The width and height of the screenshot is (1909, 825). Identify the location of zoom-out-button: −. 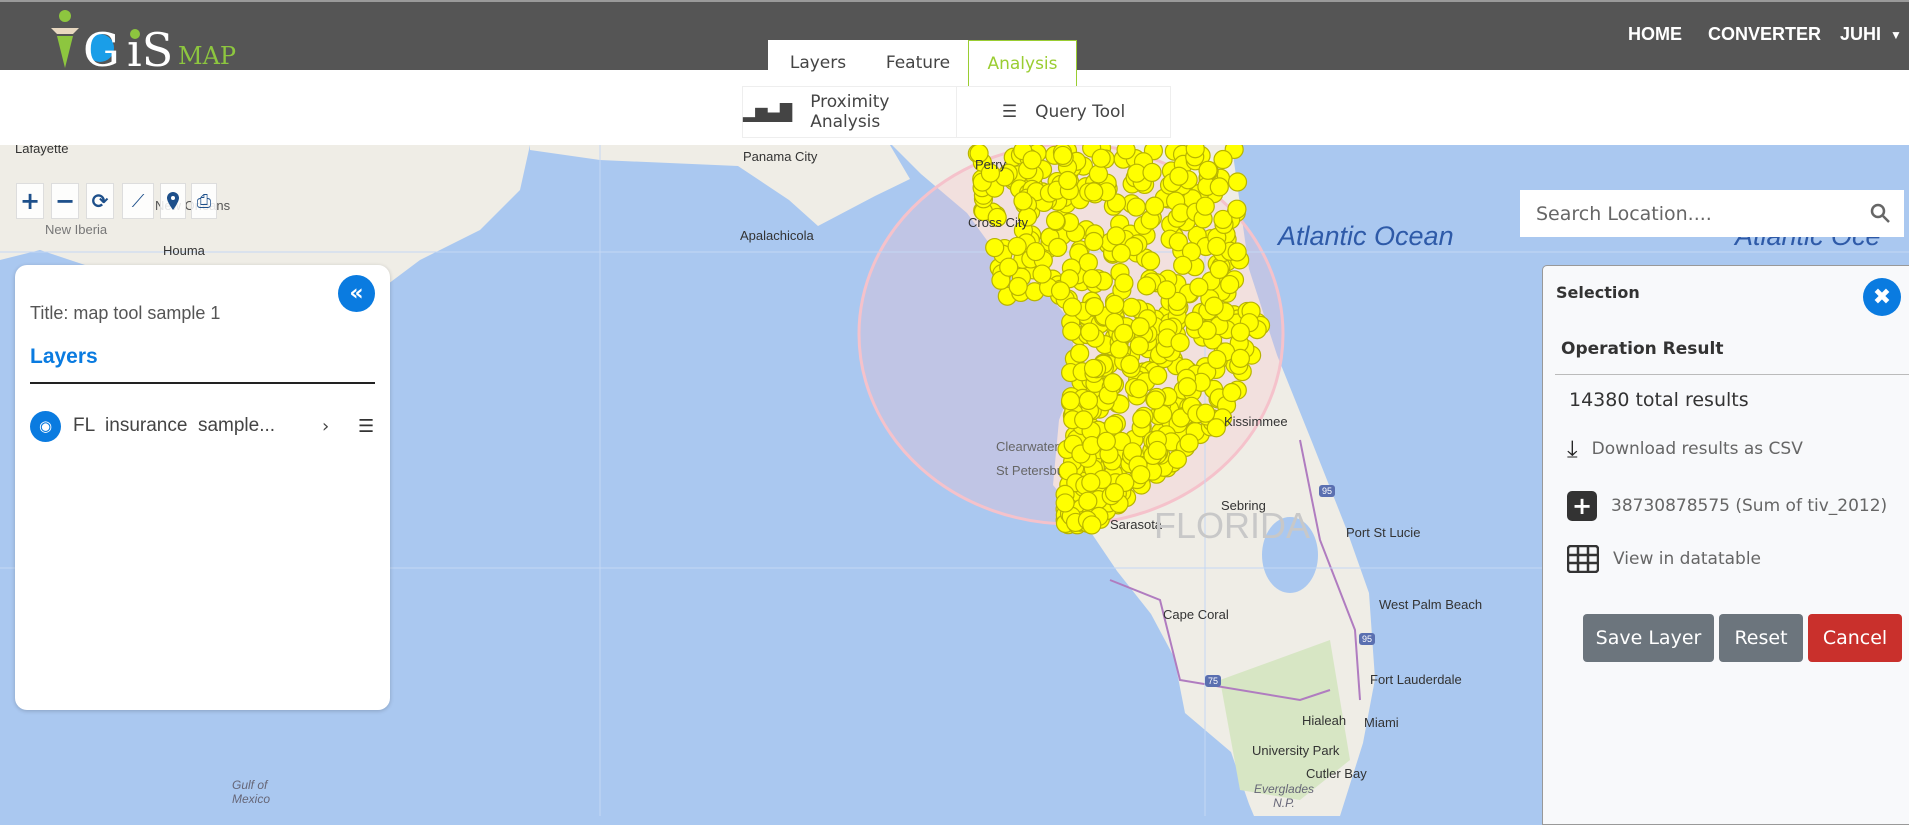
(65, 201).